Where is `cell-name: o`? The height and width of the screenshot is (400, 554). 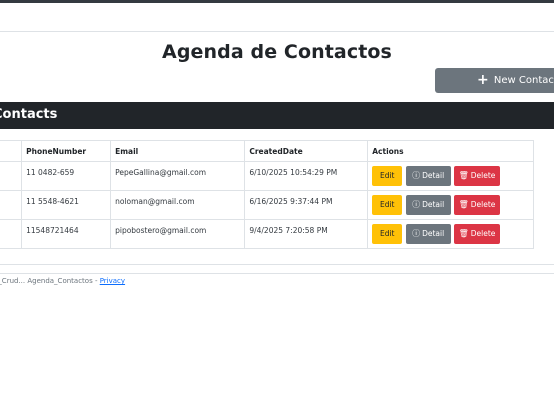 cell-name: o is located at coordinates (11, 205).